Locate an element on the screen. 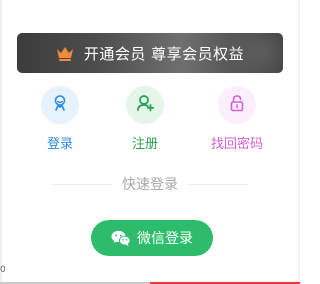 This screenshot has height=284, width=320. quick-login-divider: 快速登录 is located at coordinates (150, 184).